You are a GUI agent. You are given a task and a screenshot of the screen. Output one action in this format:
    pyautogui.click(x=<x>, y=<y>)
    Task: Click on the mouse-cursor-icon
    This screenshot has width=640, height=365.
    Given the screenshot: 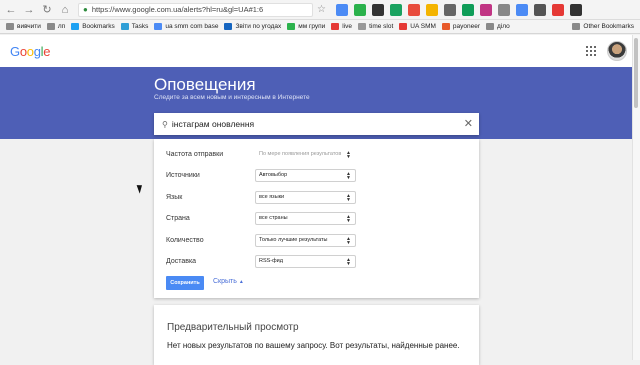 What is the action you would take?
    pyautogui.click(x=140, y=188)
    